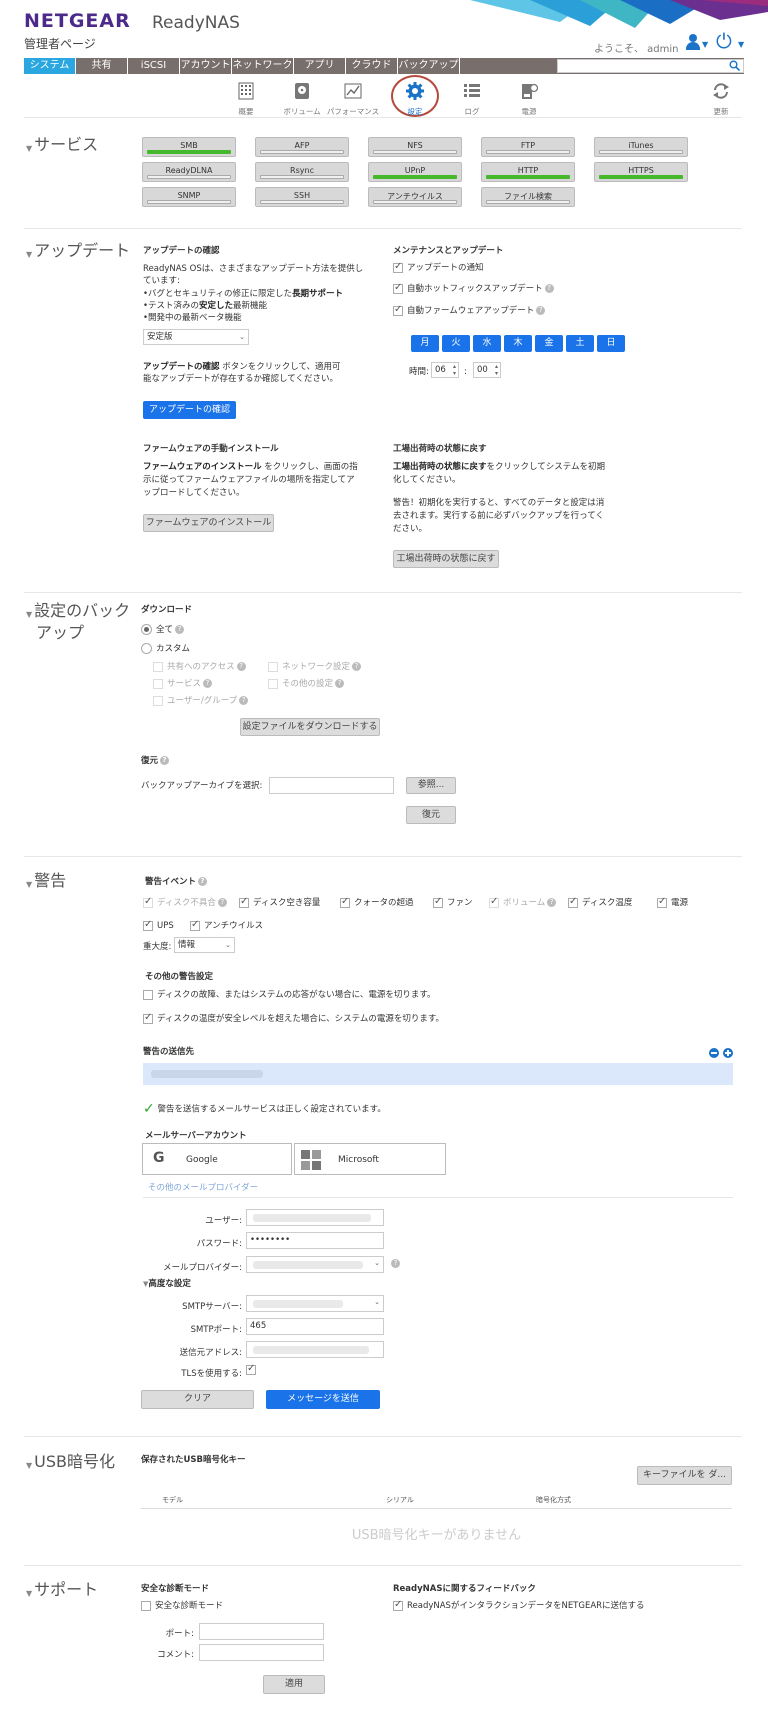  Describe the element at coordinates (641, 147) in the screenshot. I see `service-itunes: iTunes` at that location.